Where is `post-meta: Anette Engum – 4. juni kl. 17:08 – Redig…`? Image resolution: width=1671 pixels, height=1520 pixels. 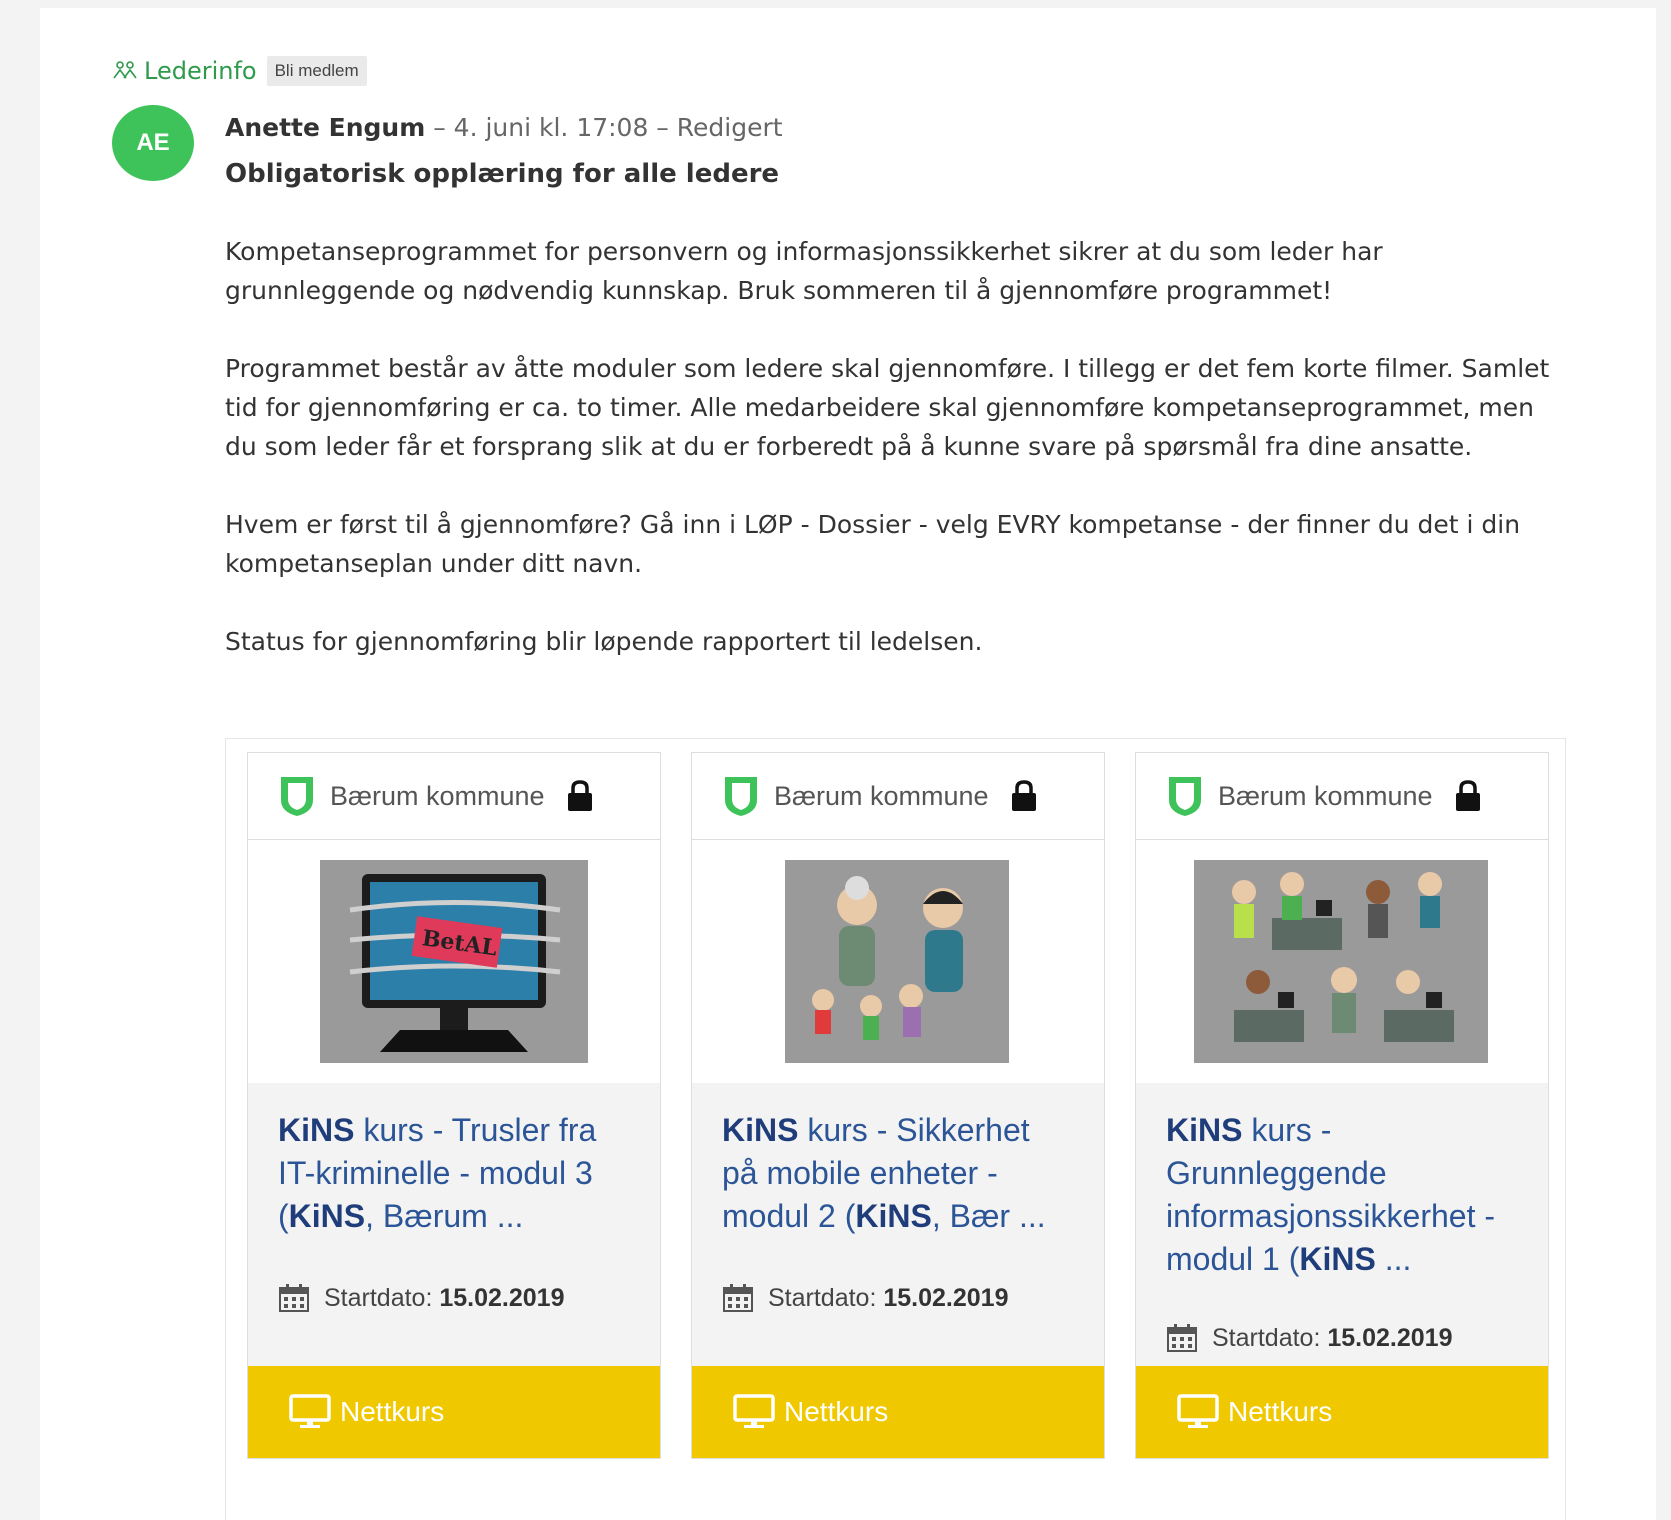 post-meta: Anette Engum – 4. juni kl. 17:08 – Redig… is located at coordinates (897, 128).